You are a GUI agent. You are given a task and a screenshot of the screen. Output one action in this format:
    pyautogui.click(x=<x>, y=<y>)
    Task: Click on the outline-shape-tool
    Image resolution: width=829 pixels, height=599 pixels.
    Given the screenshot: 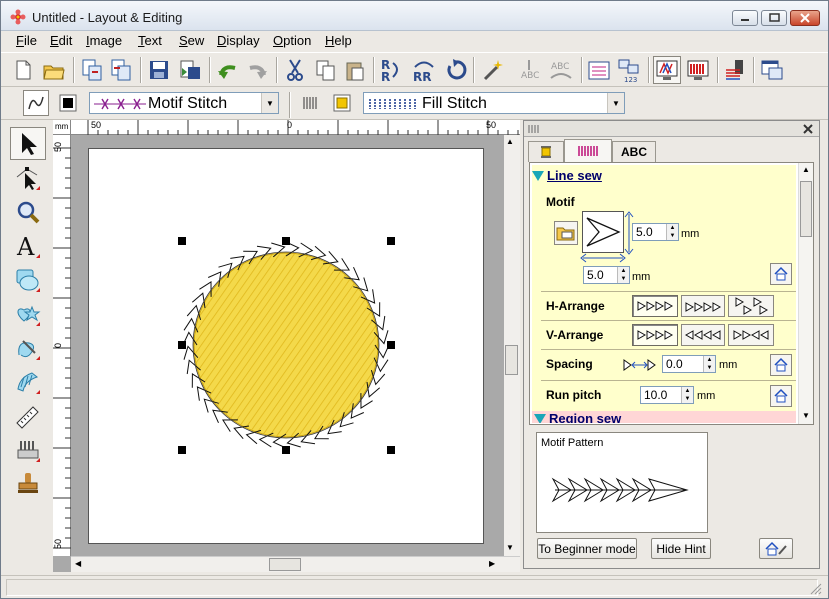 What is the action you would take?
    pyautogui.click(x=28, y=313)
    